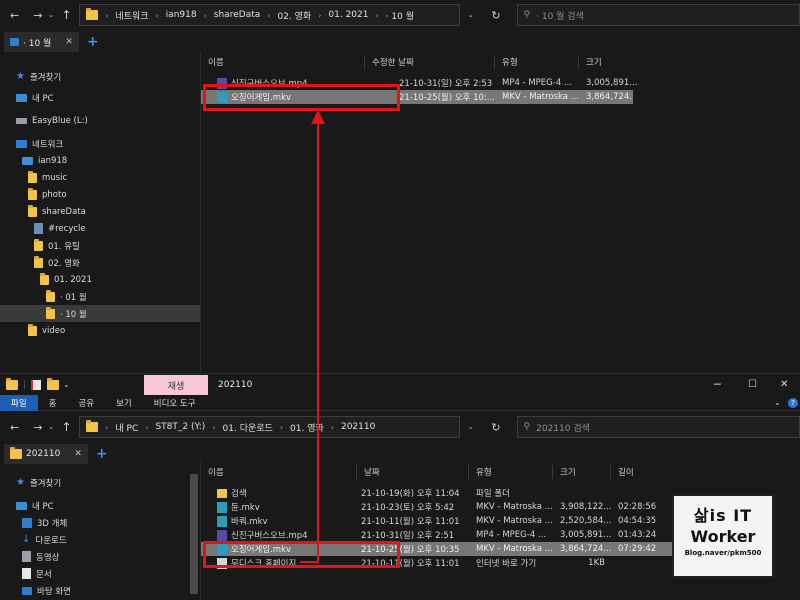 The width and height of the screenshot is (800, 600). What do you see at coordinates (100, 573) in the screenshot?
I see `nav-documents: 문서` at bounding box center [100, 573].